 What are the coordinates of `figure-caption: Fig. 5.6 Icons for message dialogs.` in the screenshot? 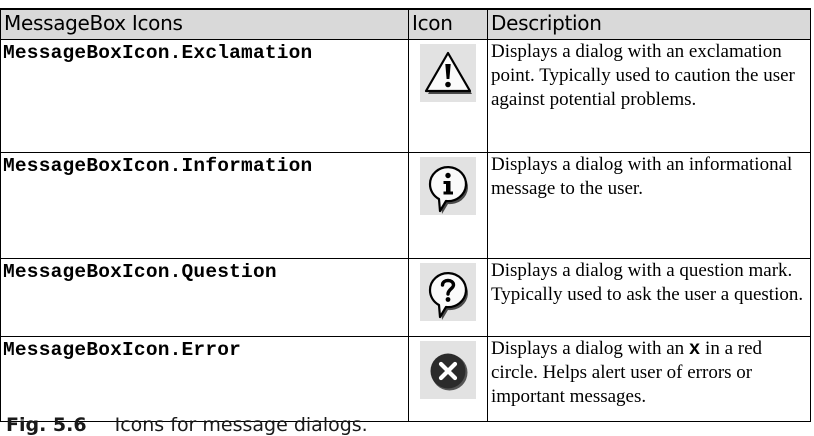 It's located at (187, 425).